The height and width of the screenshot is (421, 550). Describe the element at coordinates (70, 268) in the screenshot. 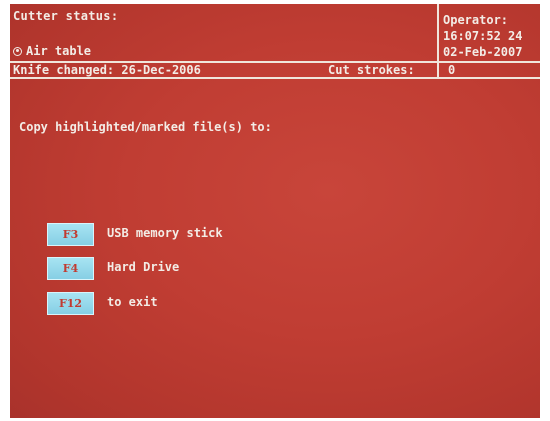

I see `f4-key-button: F4` at that location.